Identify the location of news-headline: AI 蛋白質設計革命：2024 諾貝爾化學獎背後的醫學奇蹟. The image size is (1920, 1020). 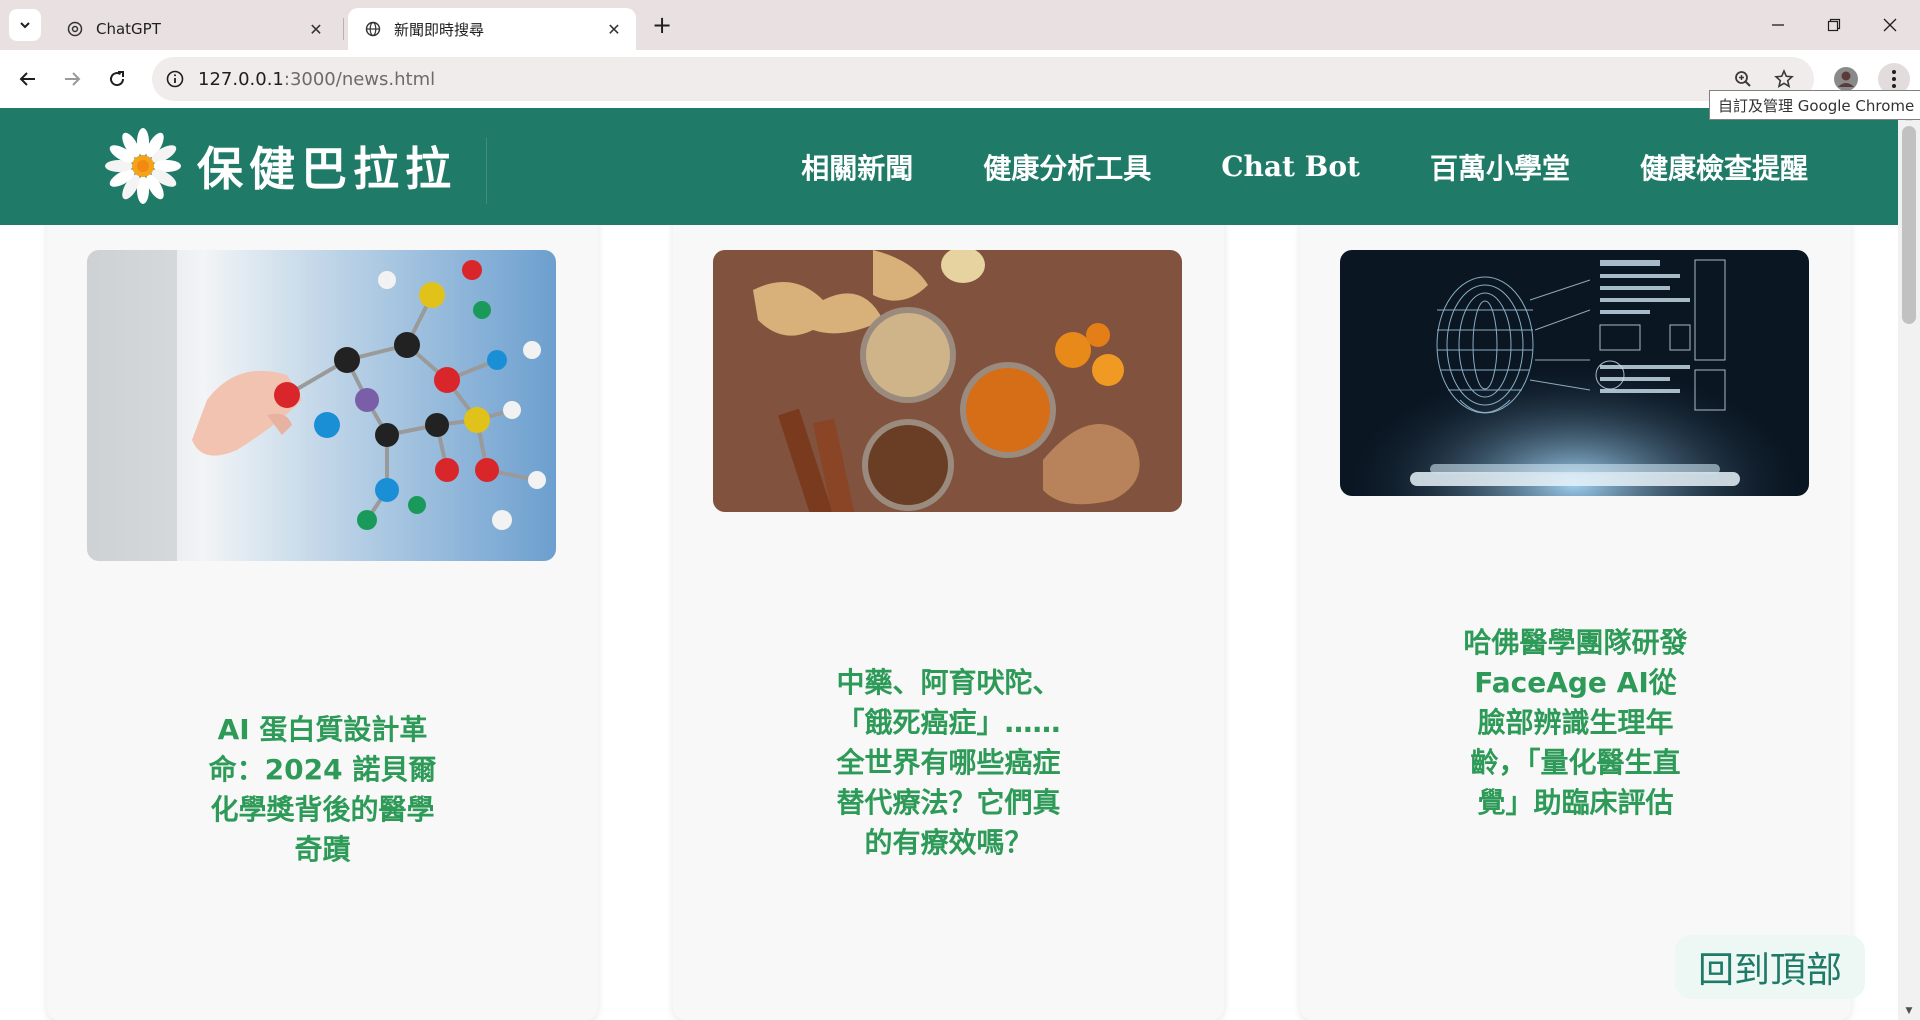
(322, 790).